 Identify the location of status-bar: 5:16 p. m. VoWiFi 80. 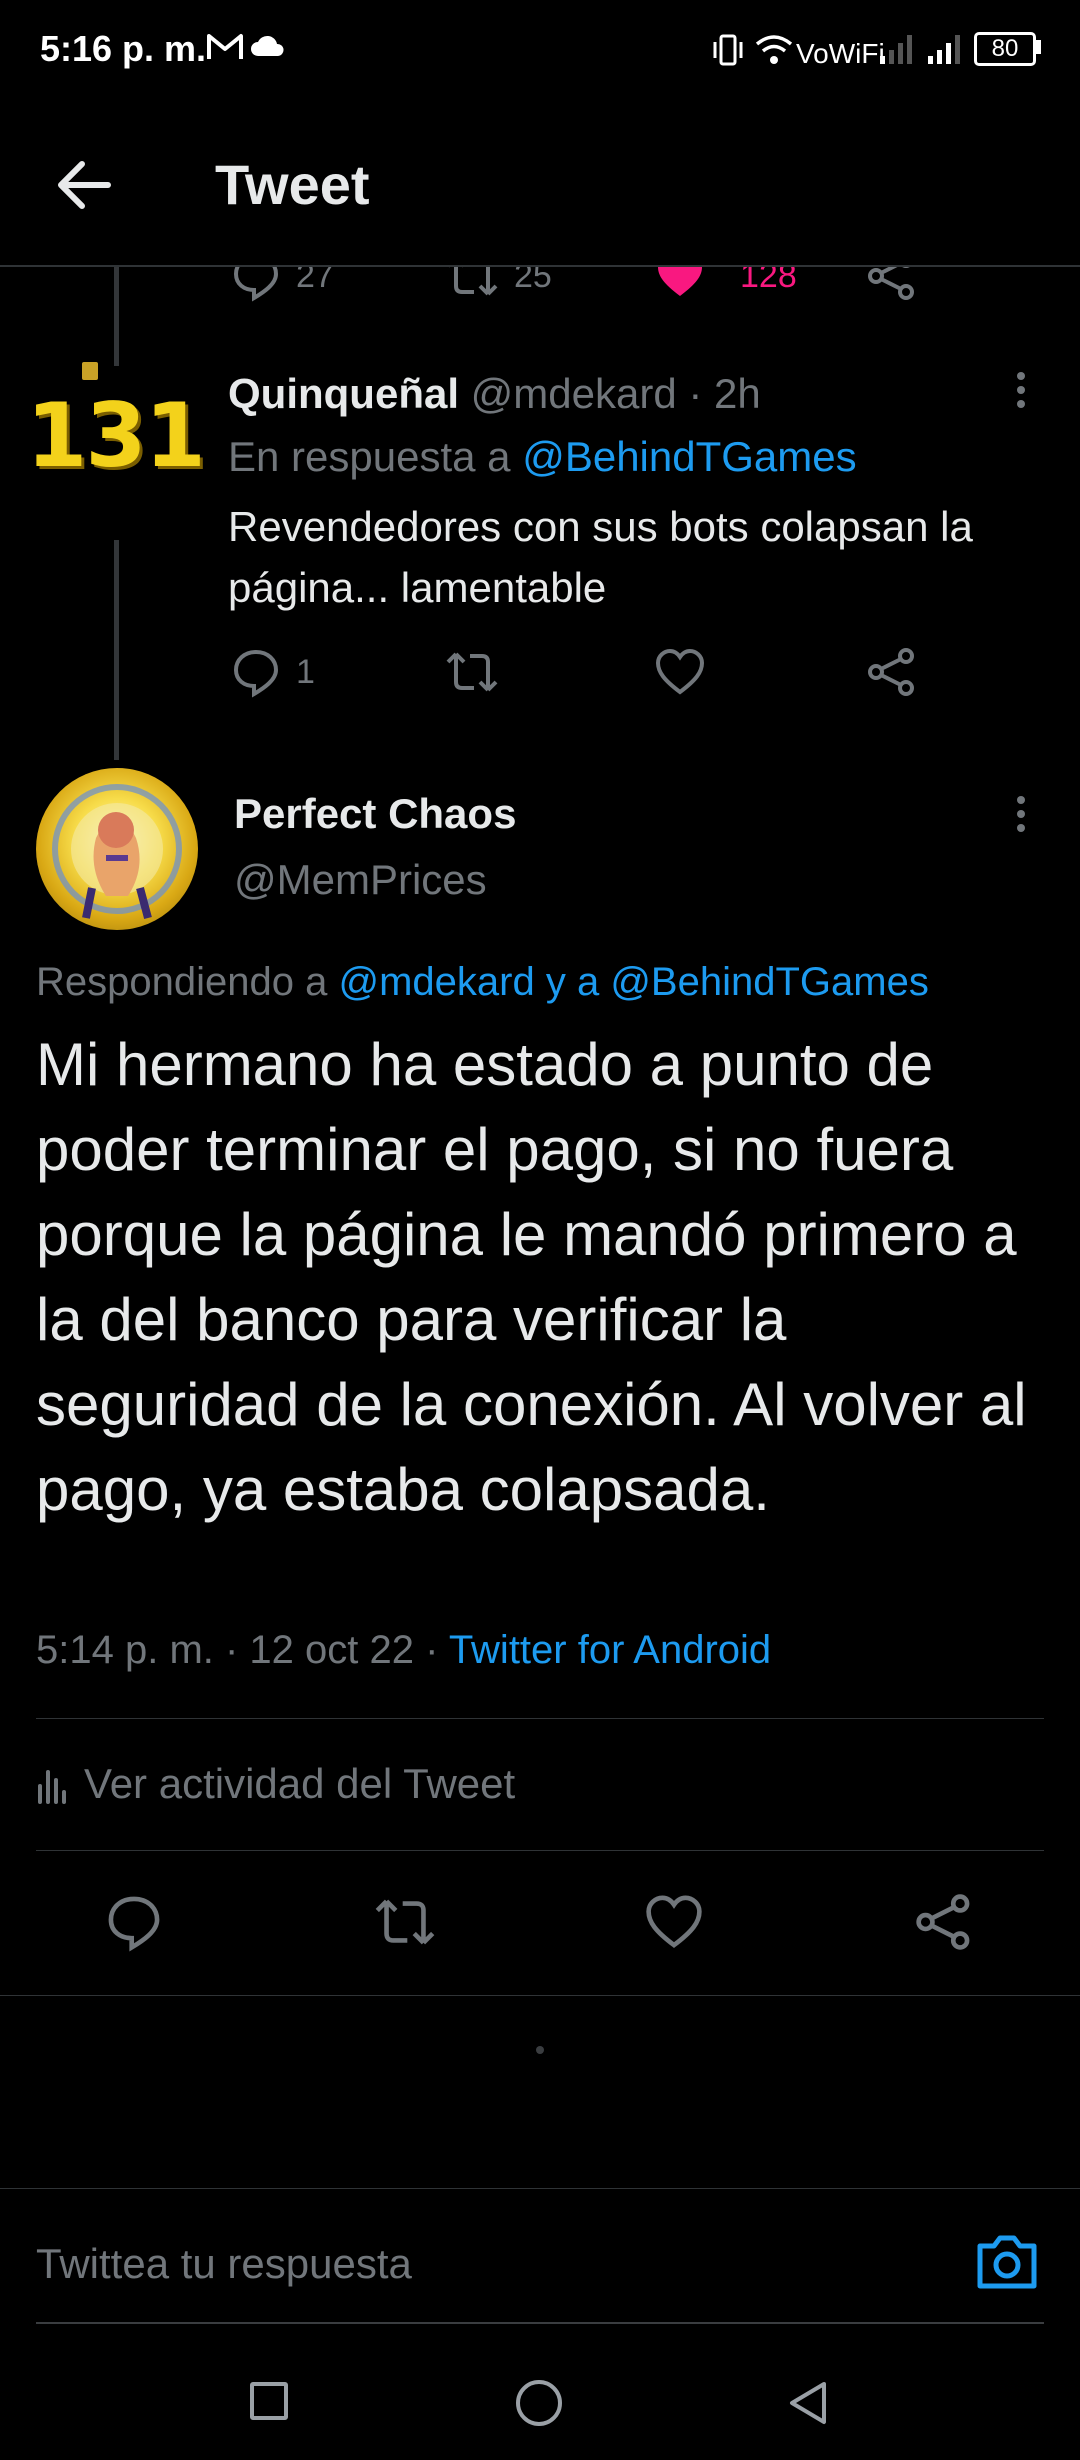
(540, 50).